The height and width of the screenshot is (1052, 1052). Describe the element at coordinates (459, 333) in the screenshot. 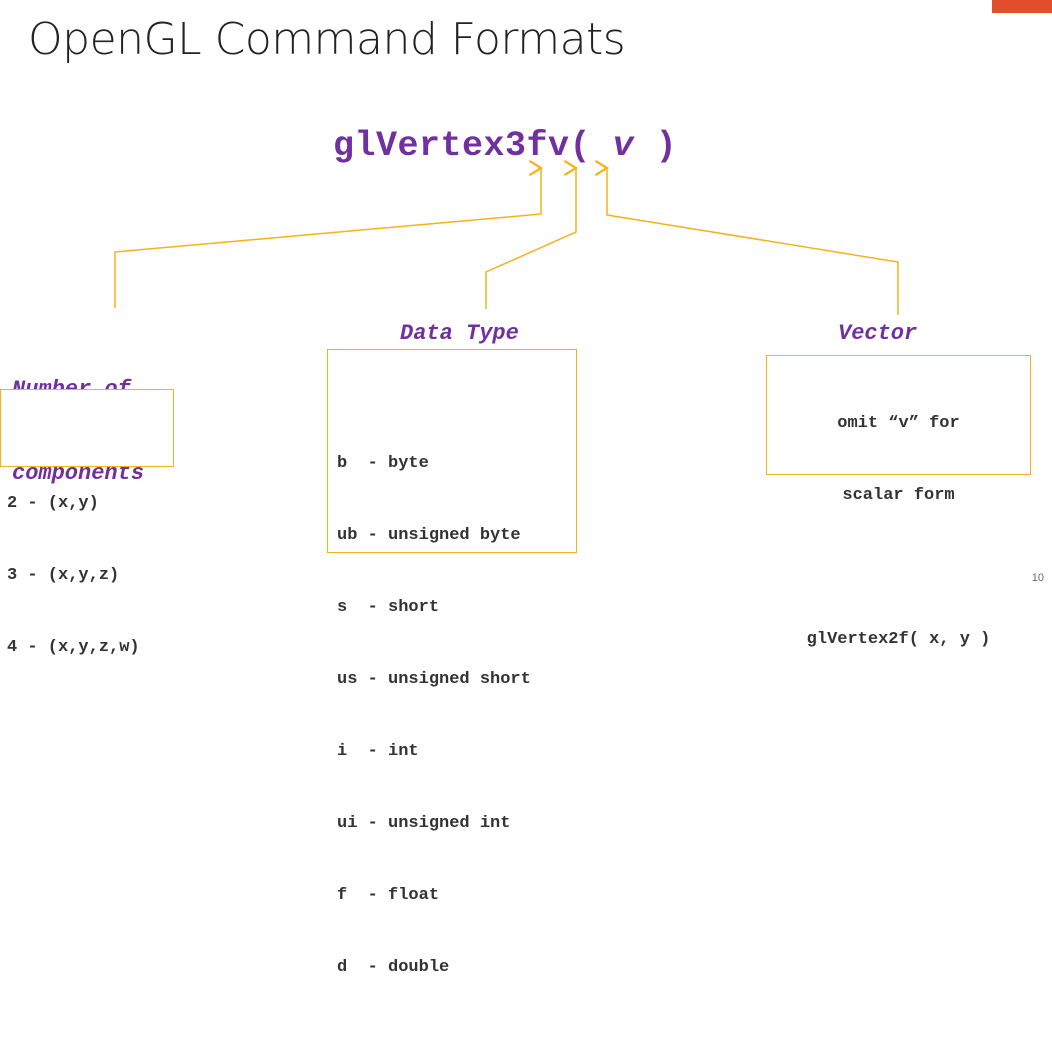

I see `data-type-label: Data Type` at that location.